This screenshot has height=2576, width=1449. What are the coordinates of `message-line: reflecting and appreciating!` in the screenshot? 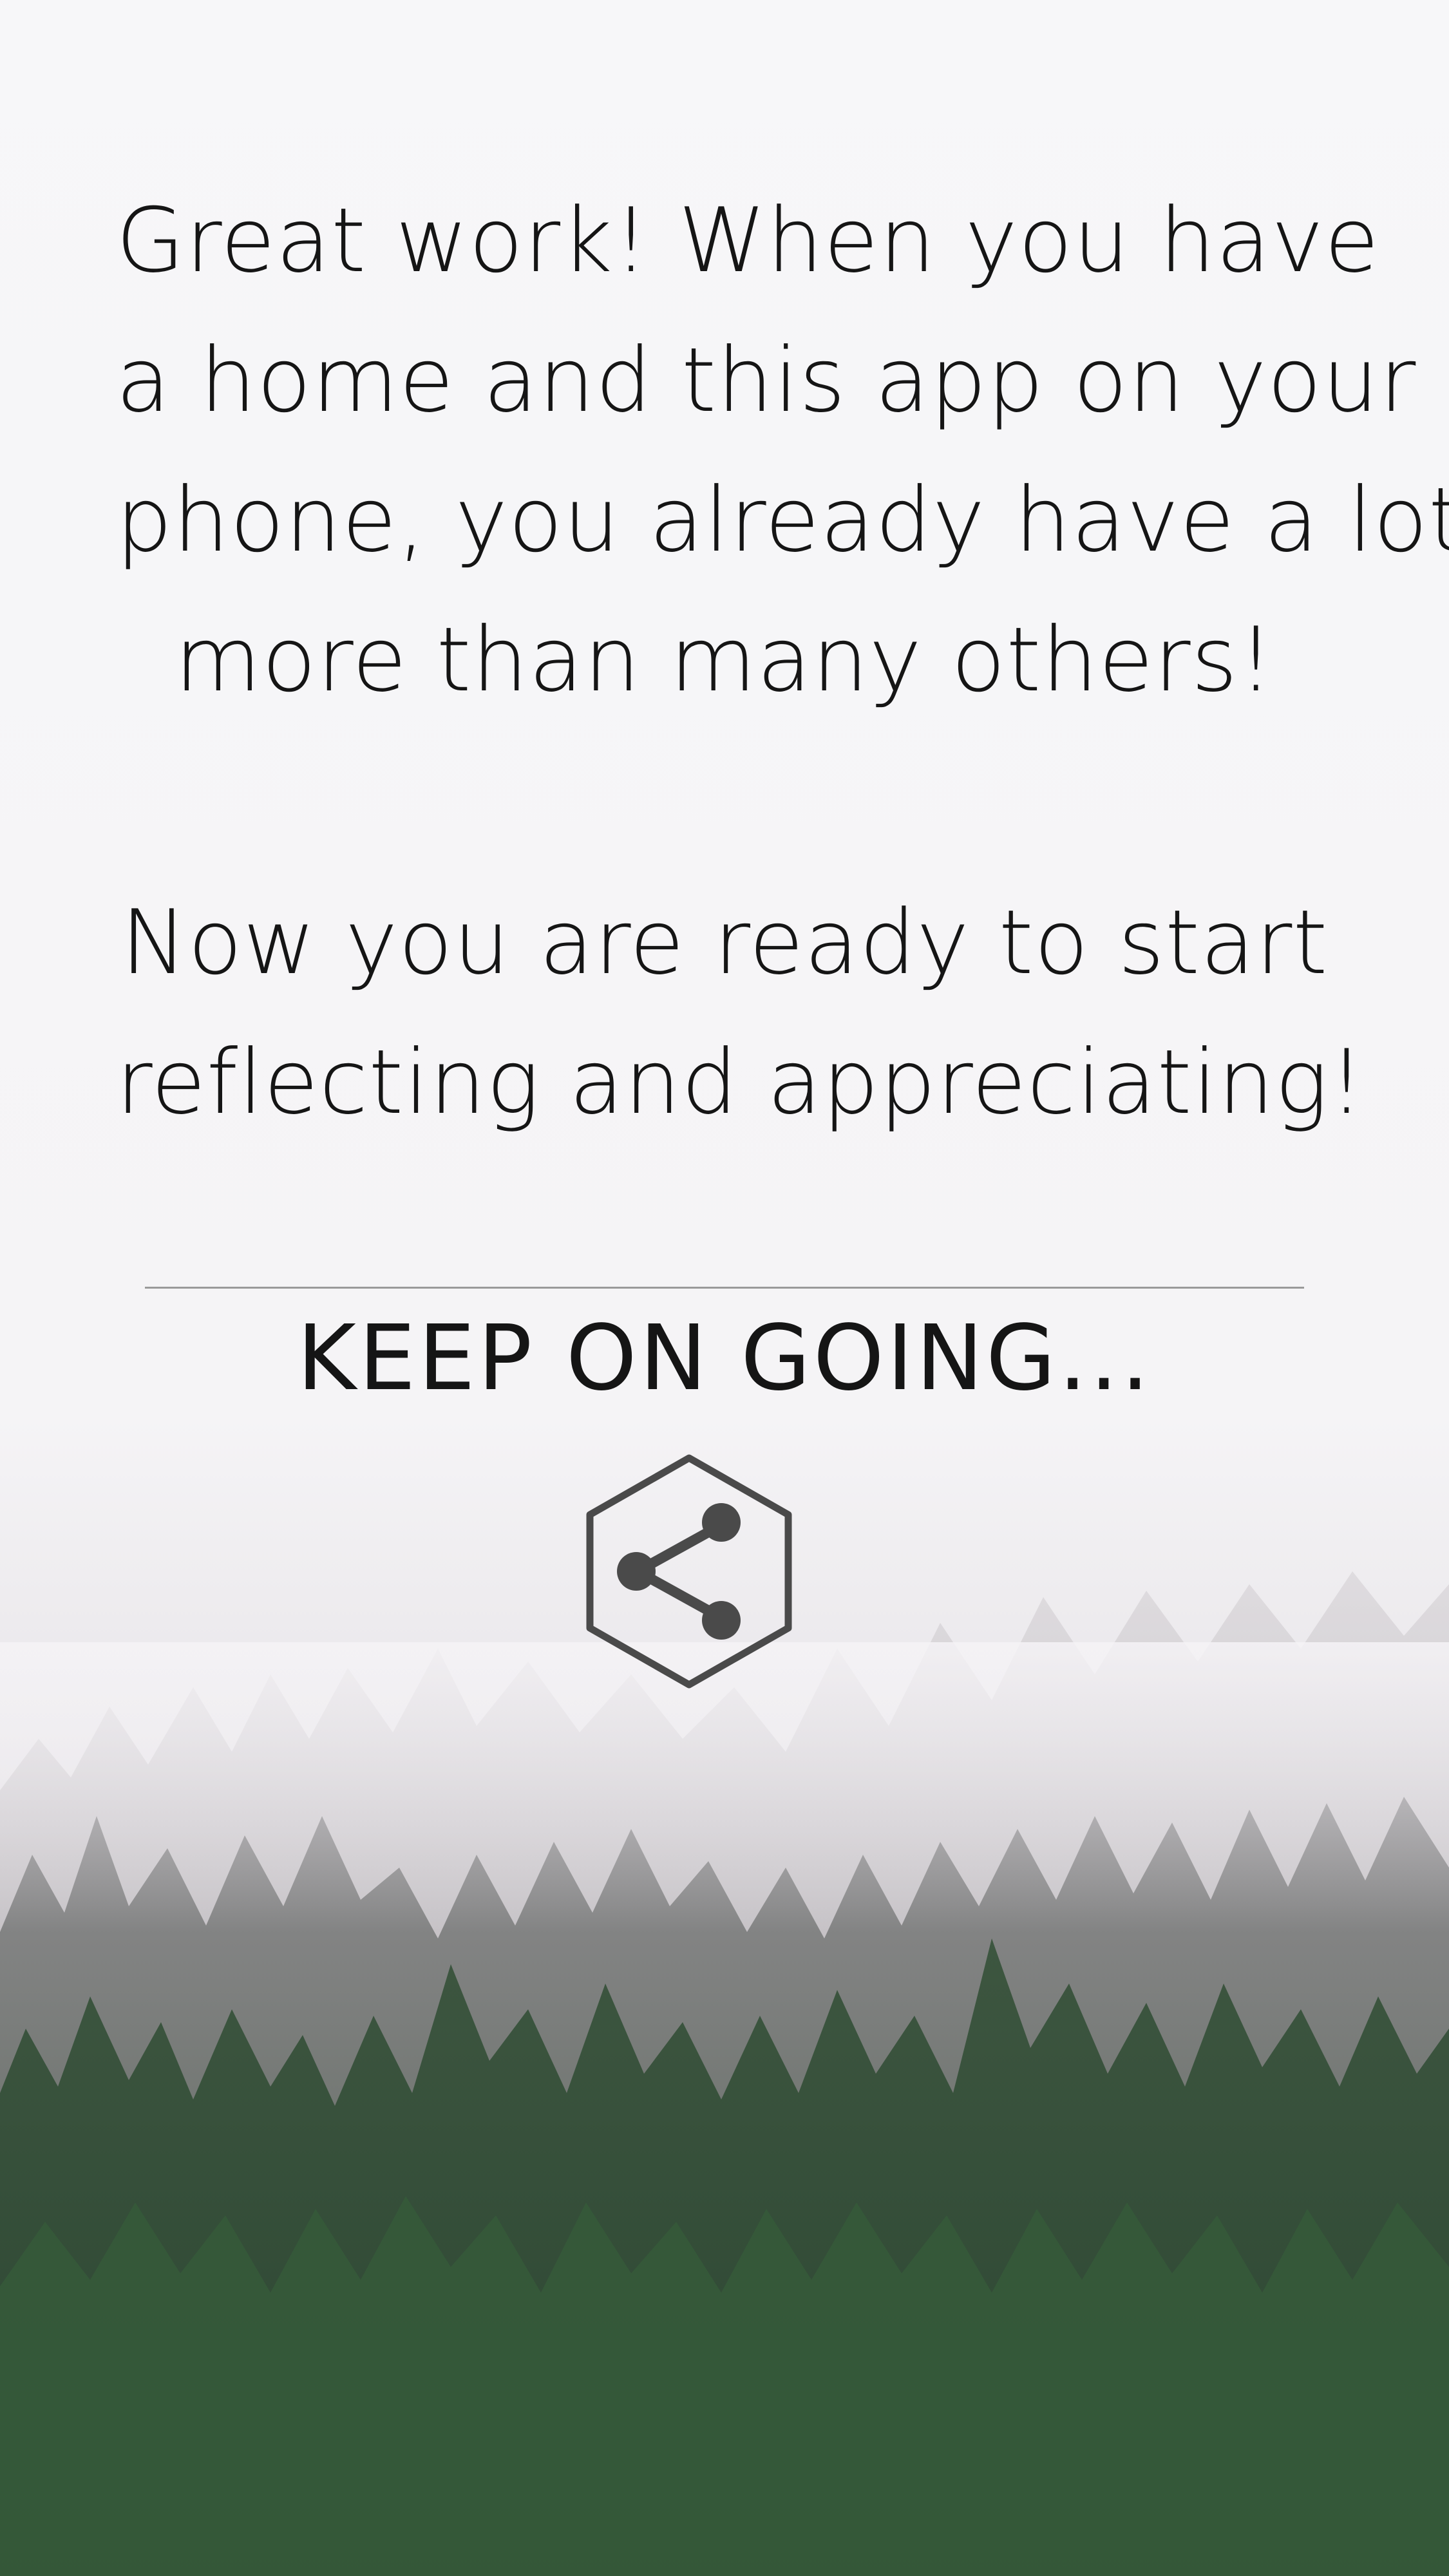 It's located at (741, 1082).